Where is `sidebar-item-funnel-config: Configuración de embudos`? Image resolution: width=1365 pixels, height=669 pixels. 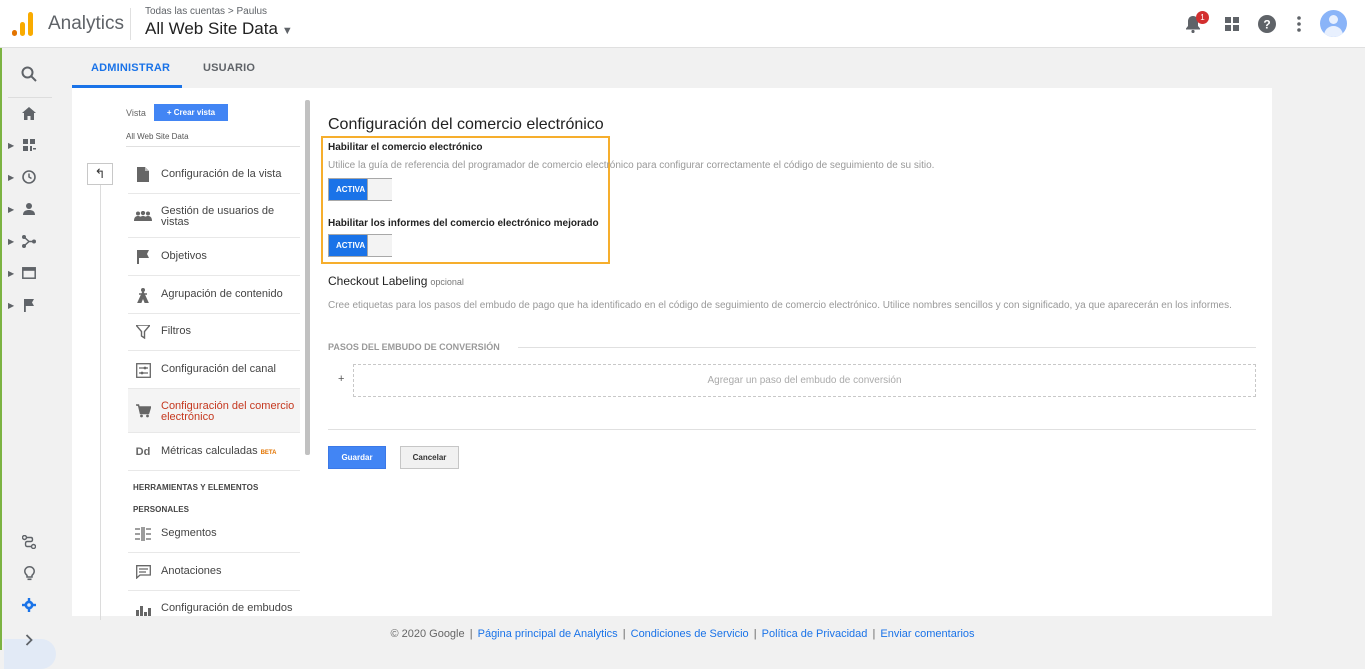 sidebar-item-funnel-config: Configuración de embudos is located at coordinates (214, 603).